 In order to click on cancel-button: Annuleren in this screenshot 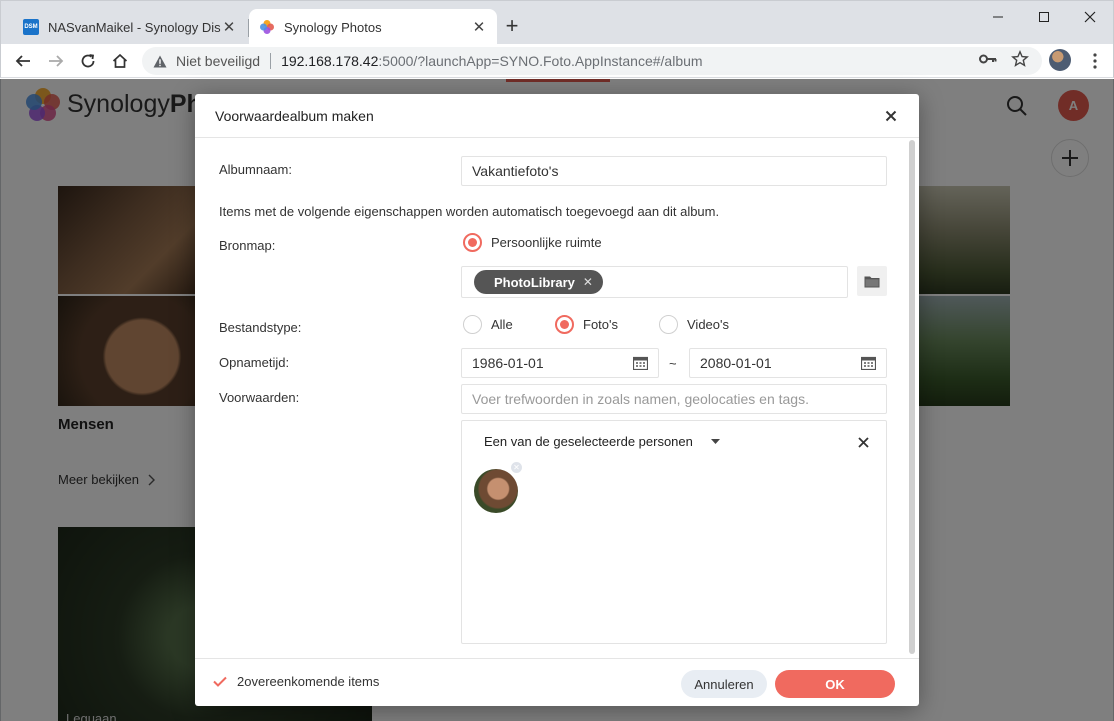, I will do `click(724, 684)`.